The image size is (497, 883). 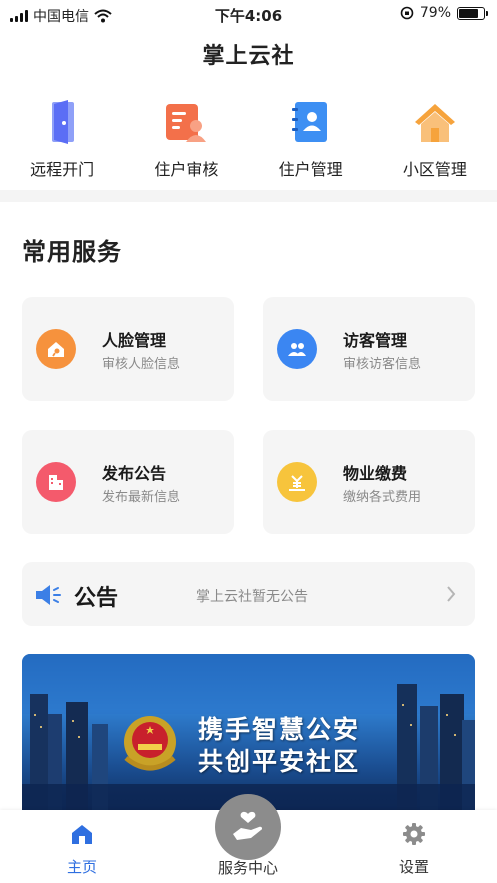 I want to click on resident-review-button: 住户审核, so click(x=186, y=140).